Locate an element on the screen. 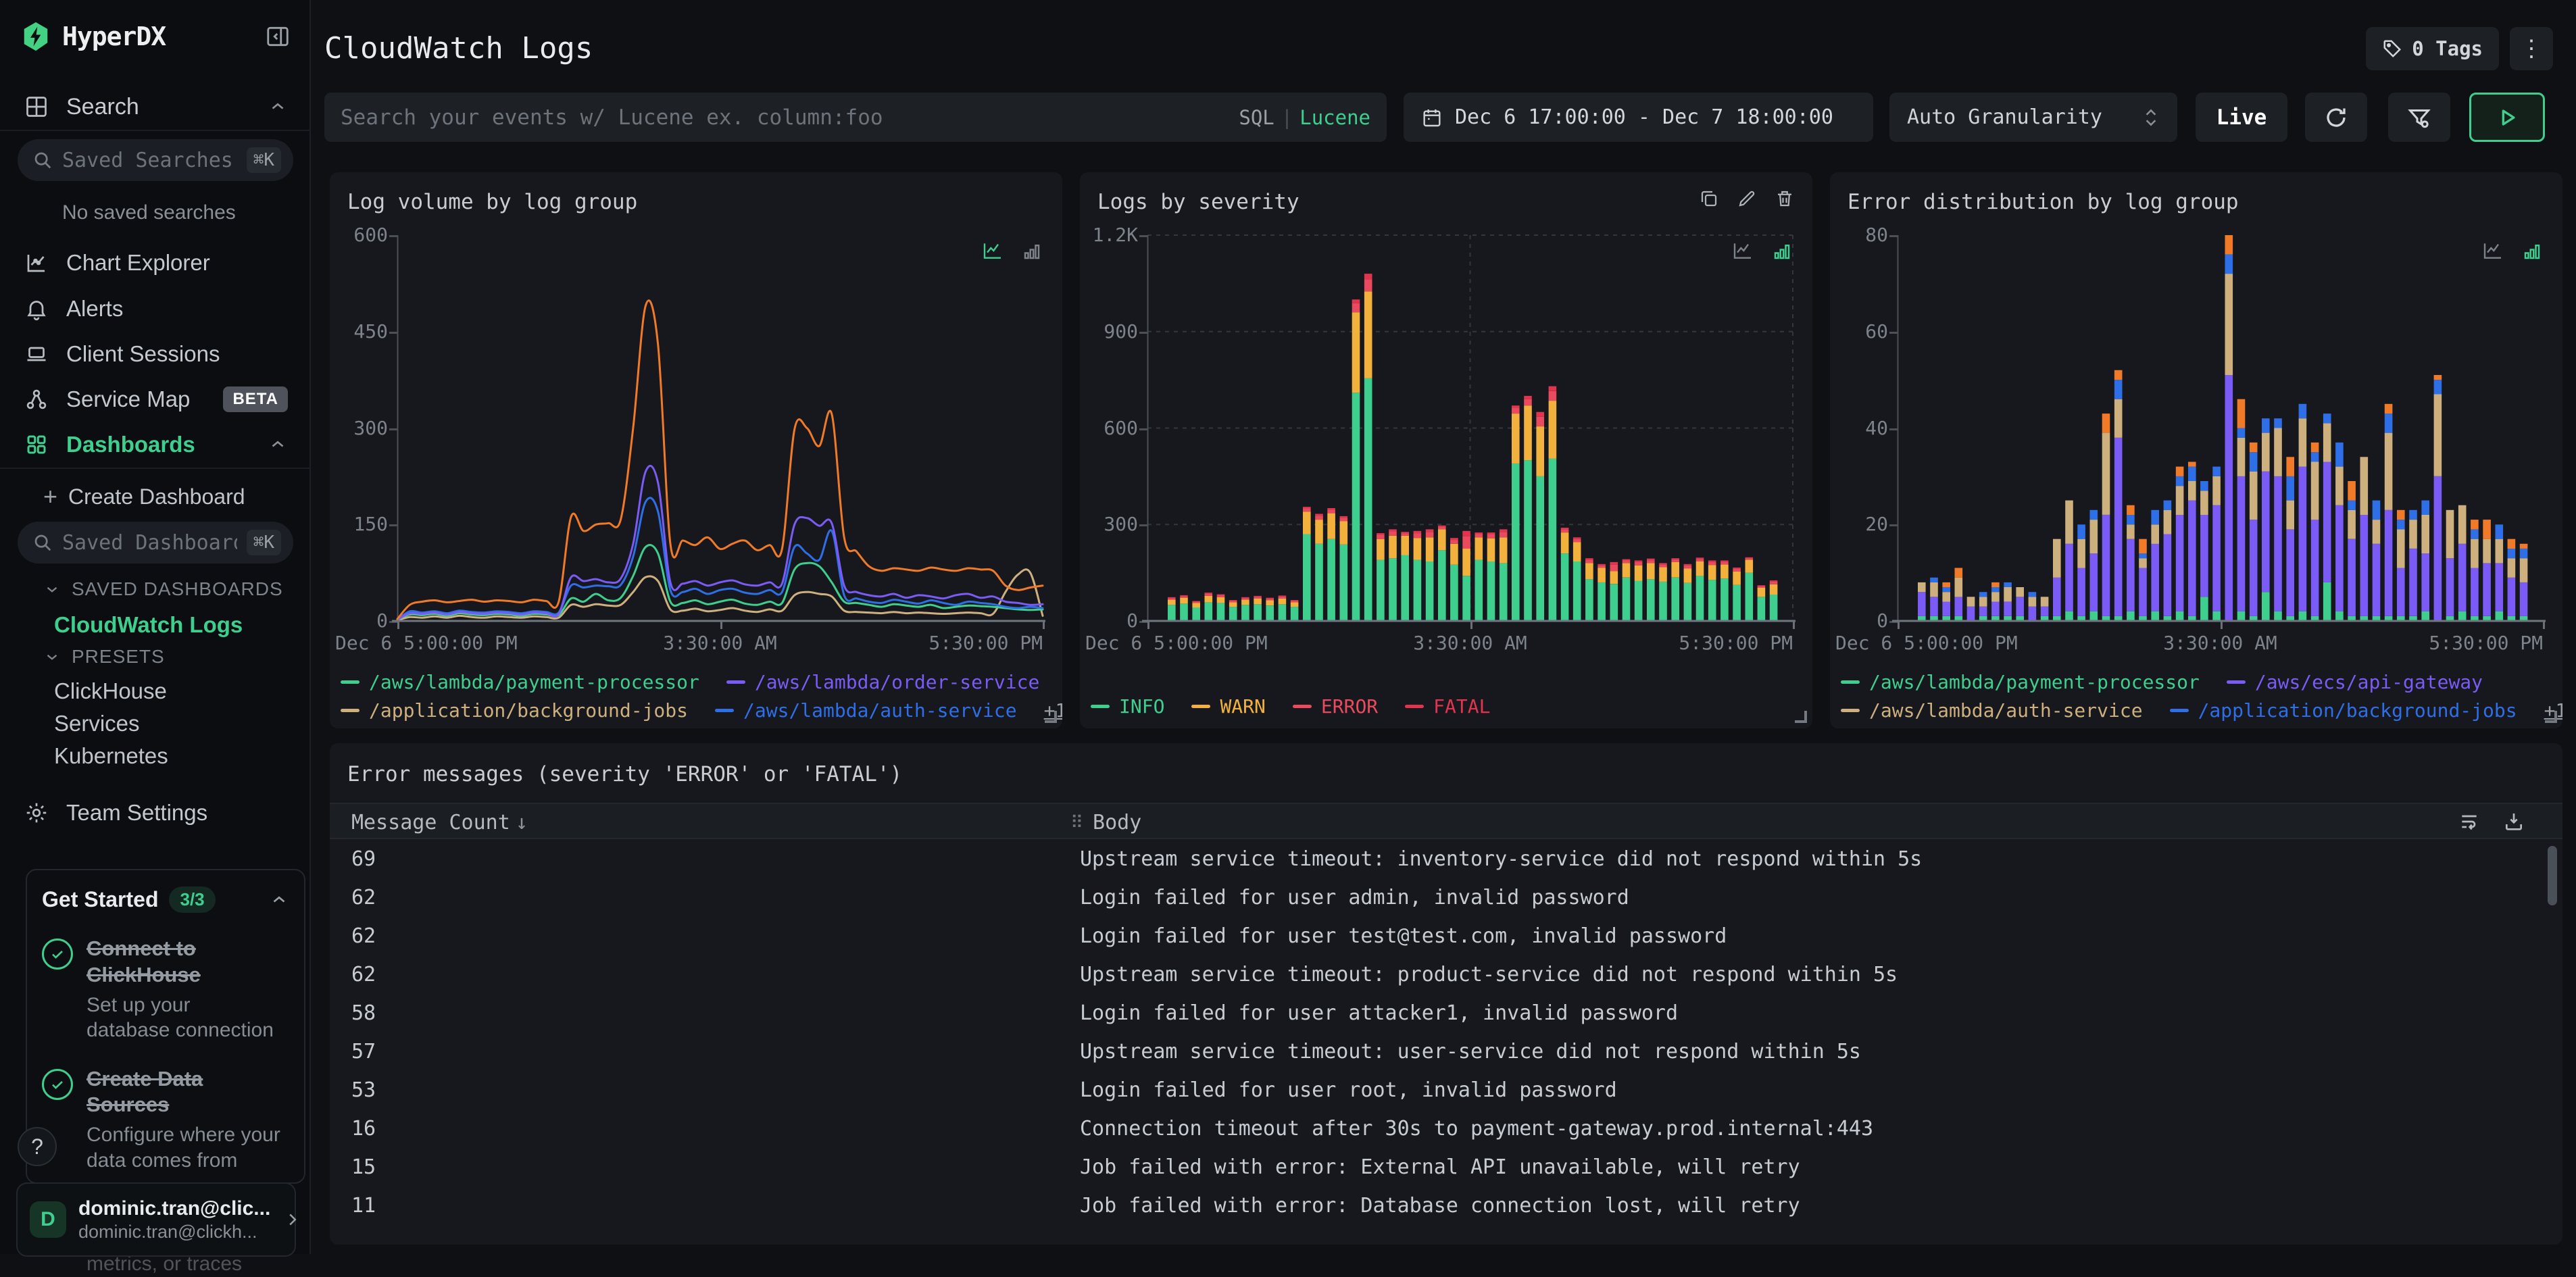  section-presets: PRESETS is located at coordinates (104, 657).